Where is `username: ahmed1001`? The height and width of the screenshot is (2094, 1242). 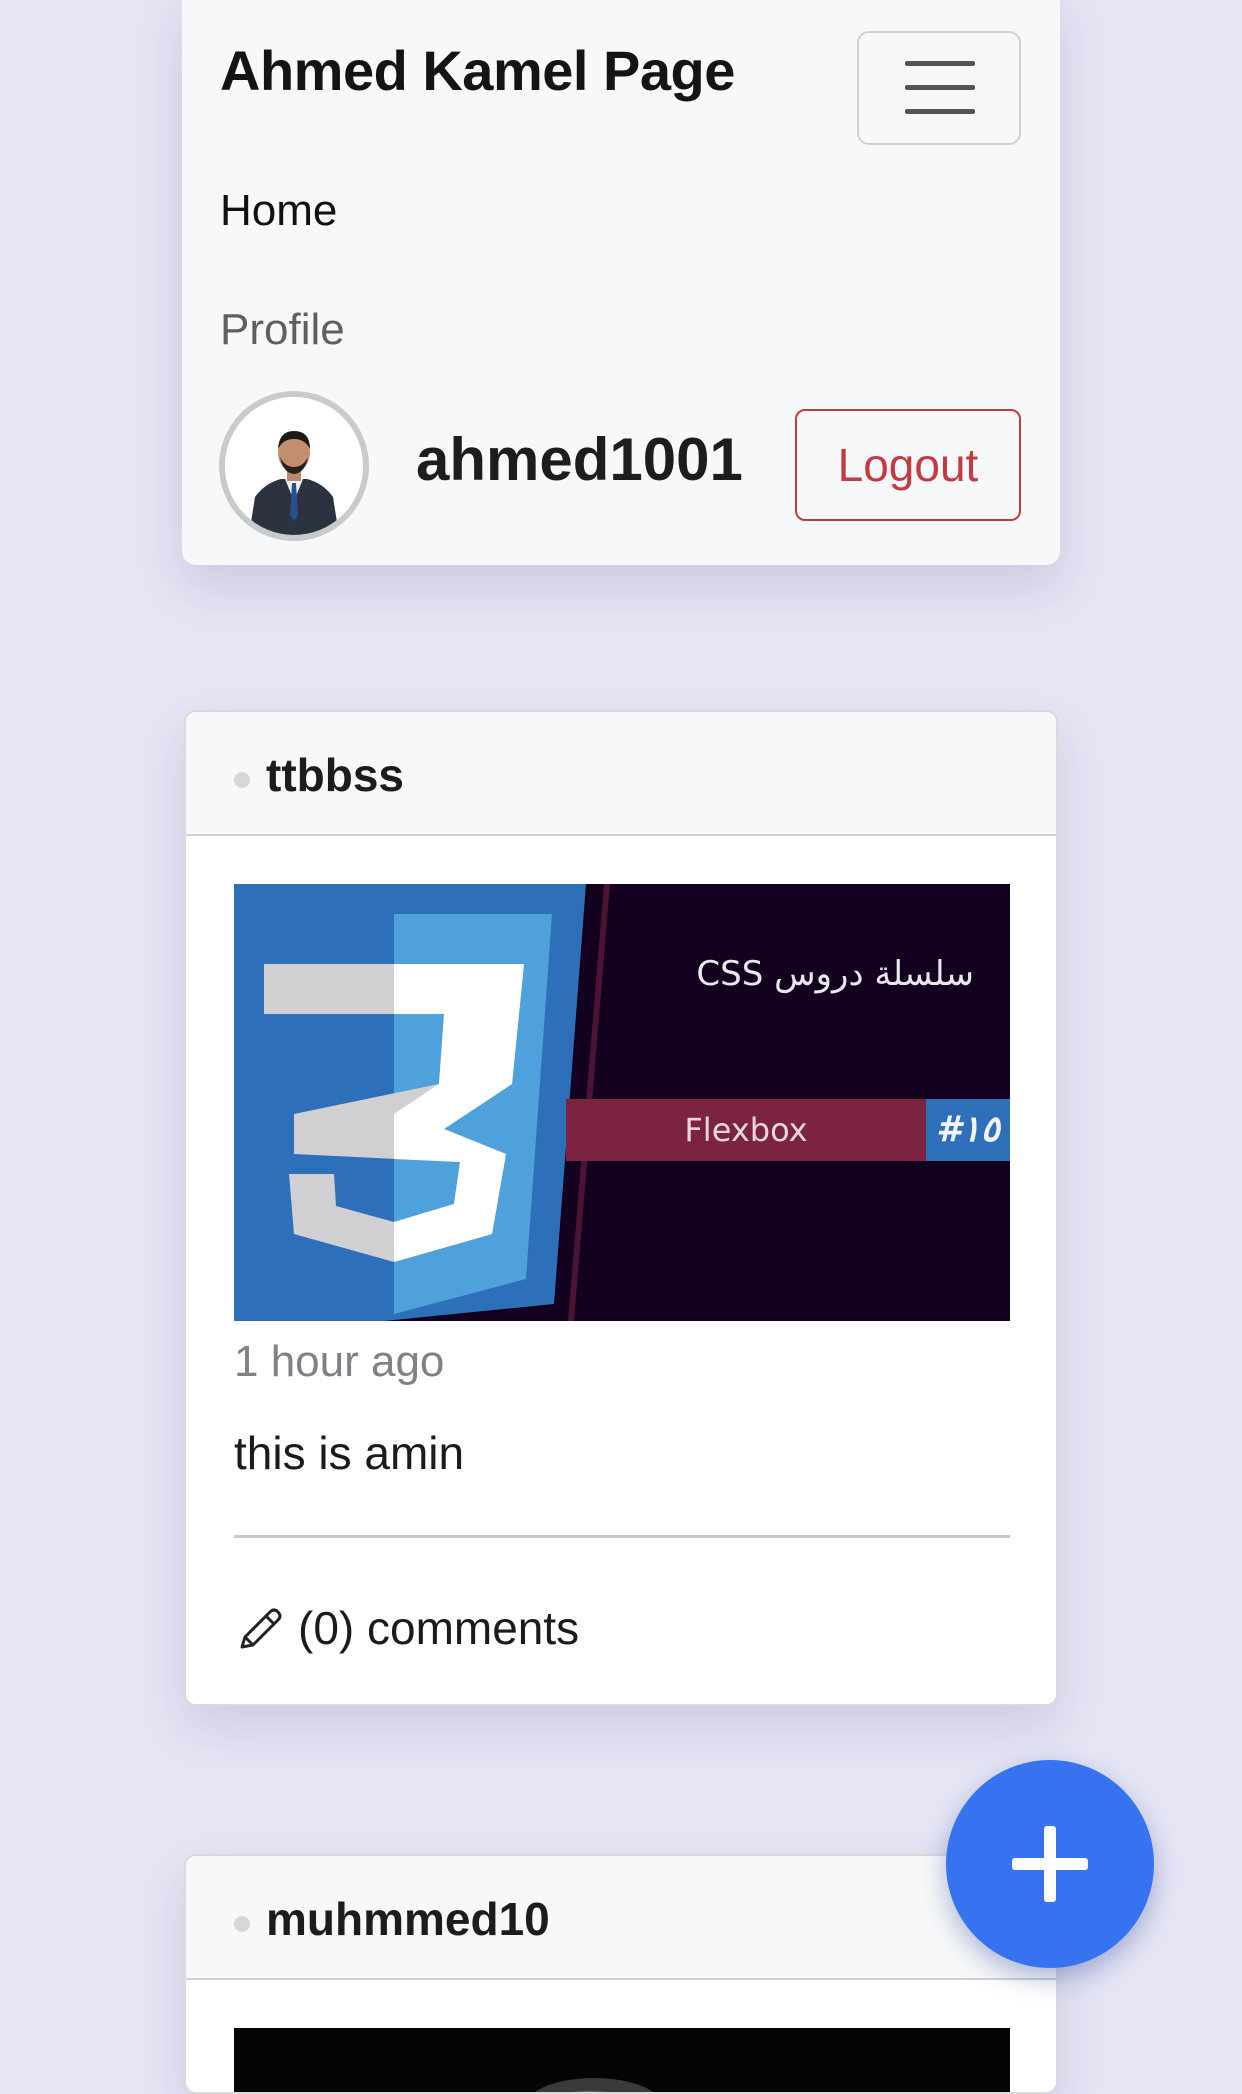
username: ahmed1001 is located at coordinates (579, 459).